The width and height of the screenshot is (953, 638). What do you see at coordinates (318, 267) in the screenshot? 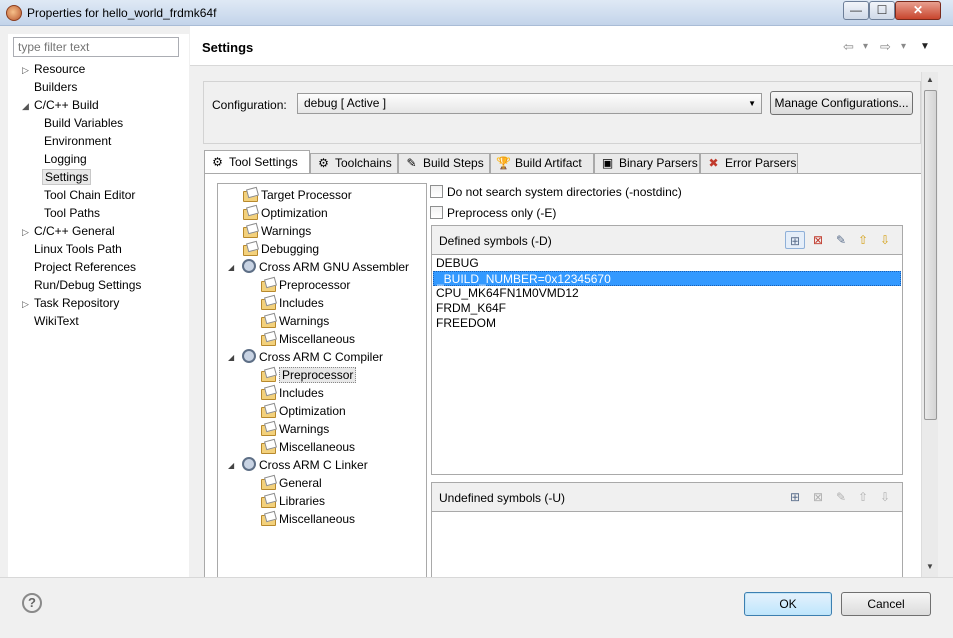
I see `tree-item-assembler: ◢ Cross ARM GNU Assembler` at bounding box center [318, 267].